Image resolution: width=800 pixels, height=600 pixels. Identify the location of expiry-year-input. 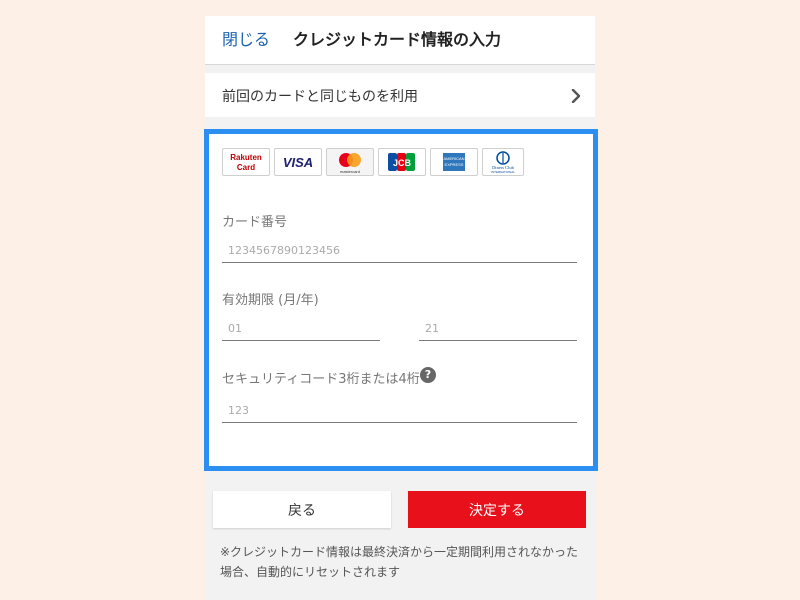
(498, 329).